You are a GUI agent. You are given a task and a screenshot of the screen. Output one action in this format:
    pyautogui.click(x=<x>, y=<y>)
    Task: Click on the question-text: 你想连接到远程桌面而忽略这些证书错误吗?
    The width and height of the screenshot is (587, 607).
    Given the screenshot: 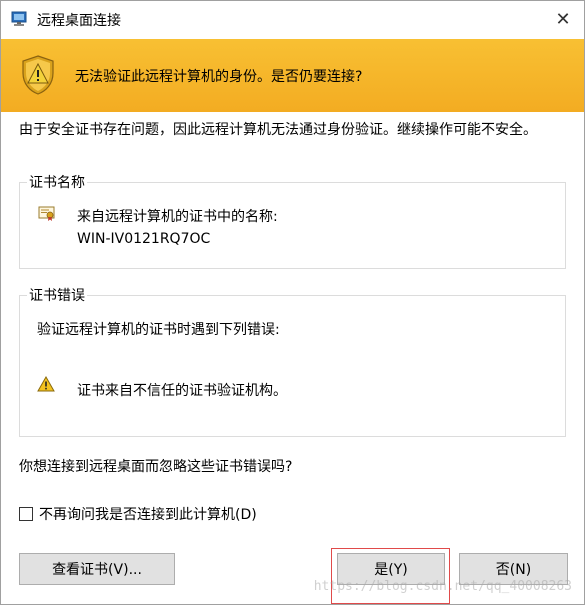 What is the action you would take?
    pyautogui.click(x=156, y=467)
    